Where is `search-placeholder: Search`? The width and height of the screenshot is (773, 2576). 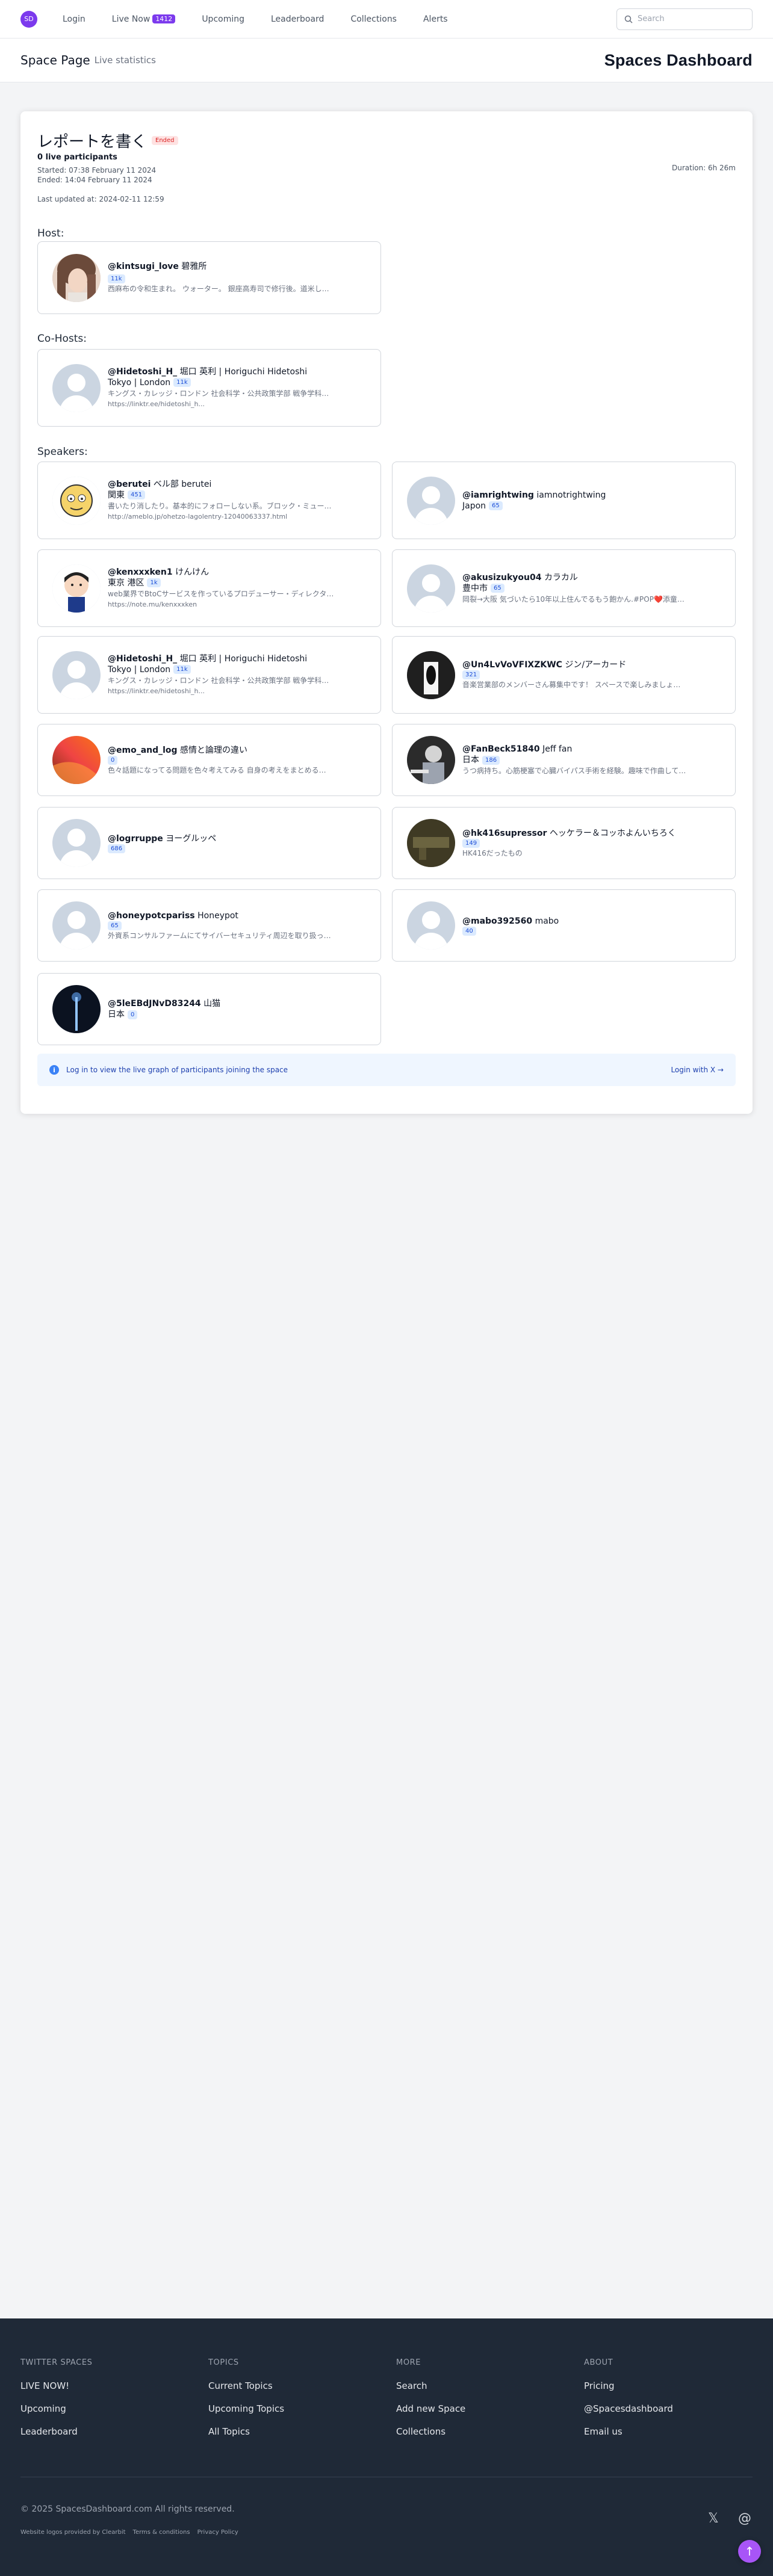
search-placeholder: Search is located at coordinates (651, 18).